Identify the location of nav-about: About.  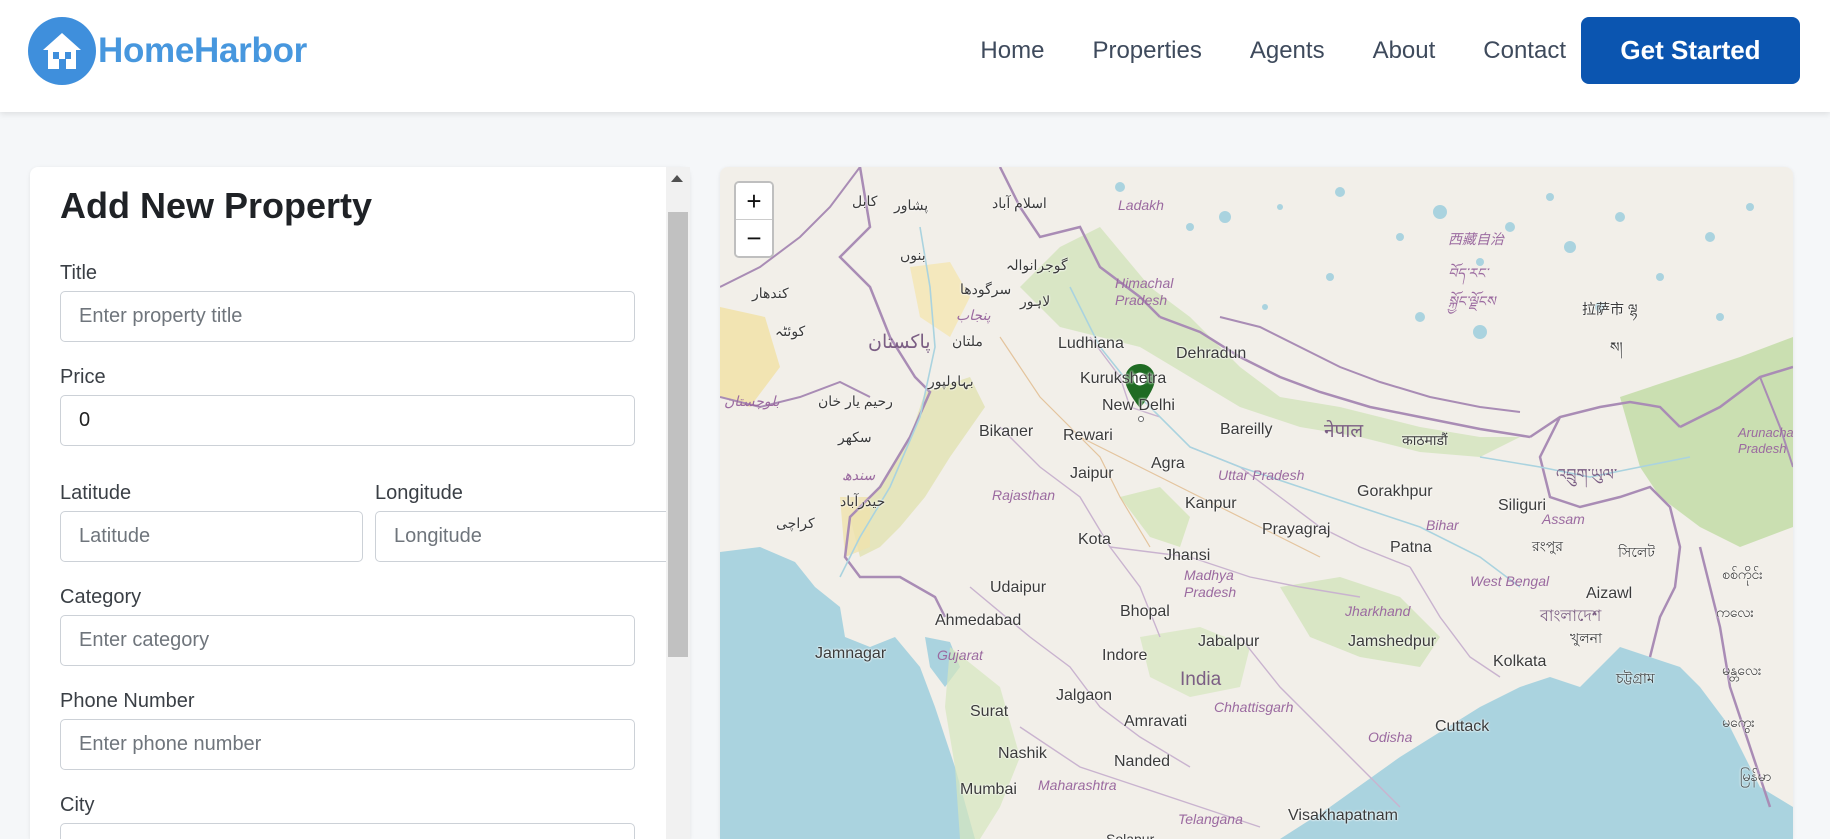
(1404, 51).